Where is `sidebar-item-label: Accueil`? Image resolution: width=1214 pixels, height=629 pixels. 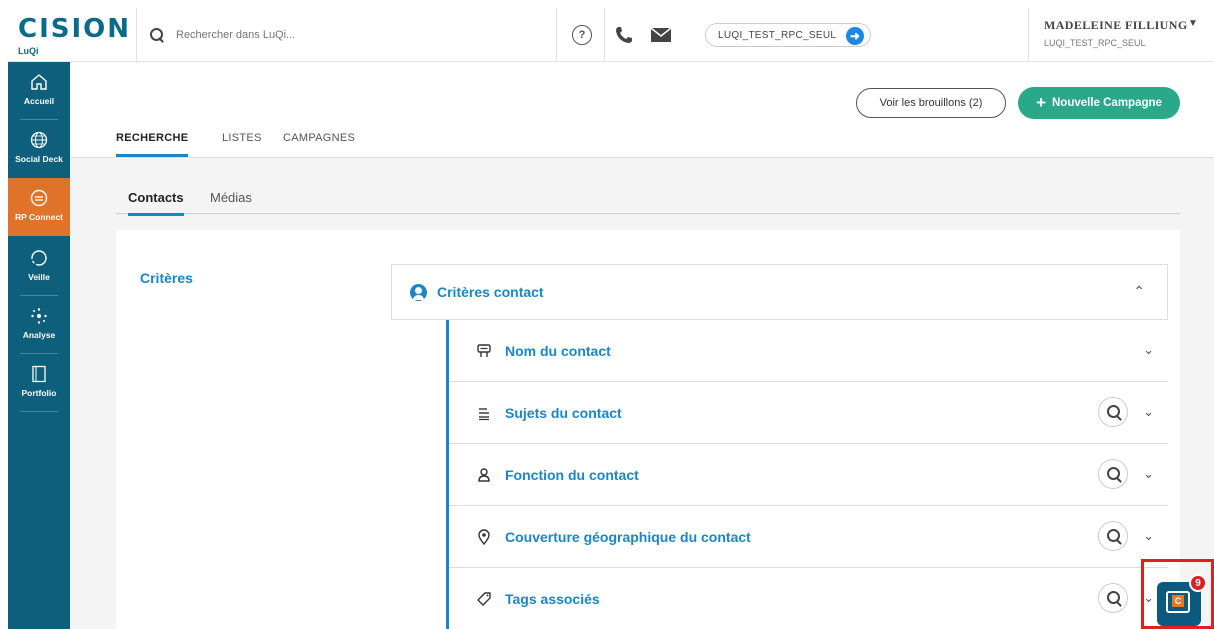 sidebar-item-label: Accueil is located at coordinates (39, 101).